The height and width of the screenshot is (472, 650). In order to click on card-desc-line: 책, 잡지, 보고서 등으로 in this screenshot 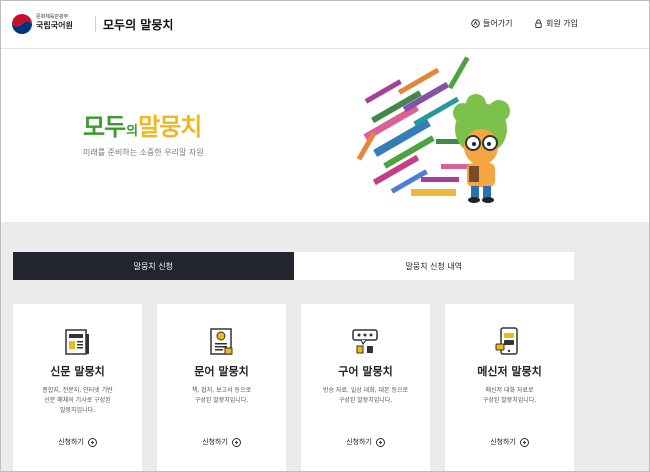, I will do `click(221, 390)`.